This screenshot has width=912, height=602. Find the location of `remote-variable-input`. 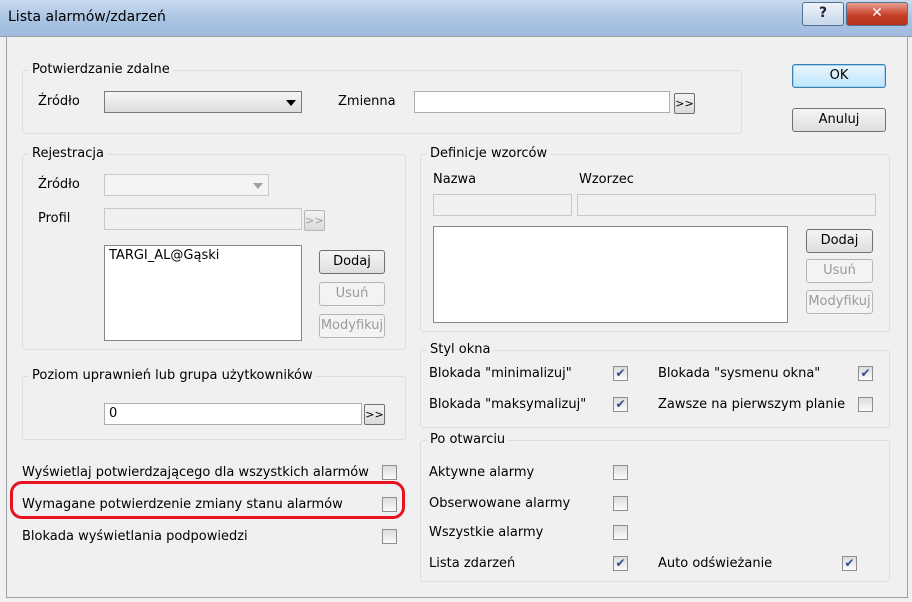

remote-variable-input is located at coordinates (542, 102).